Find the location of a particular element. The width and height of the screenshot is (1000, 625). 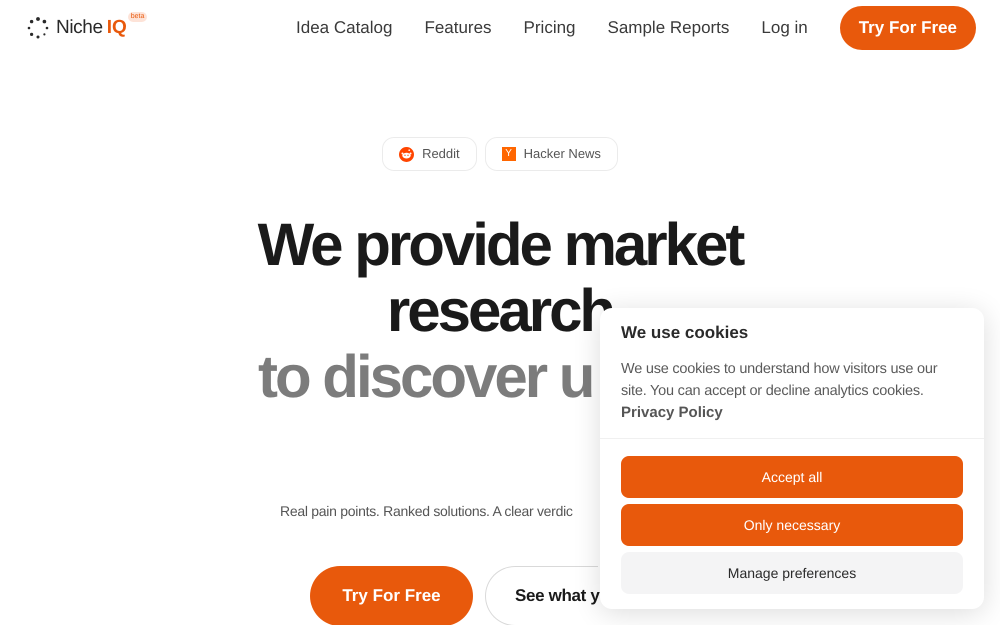

dotted-ring-logo-icon is located at coordinates (38, 28).